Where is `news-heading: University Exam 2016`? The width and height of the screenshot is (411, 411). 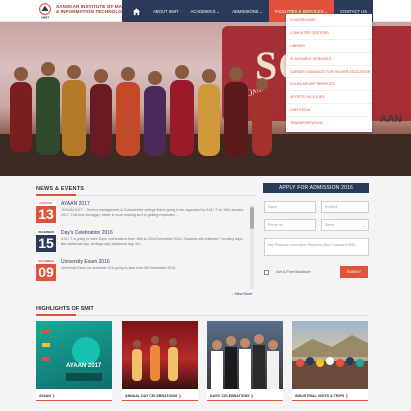 news-heading: University Exam 2016 is located at coordinates (85, 262).